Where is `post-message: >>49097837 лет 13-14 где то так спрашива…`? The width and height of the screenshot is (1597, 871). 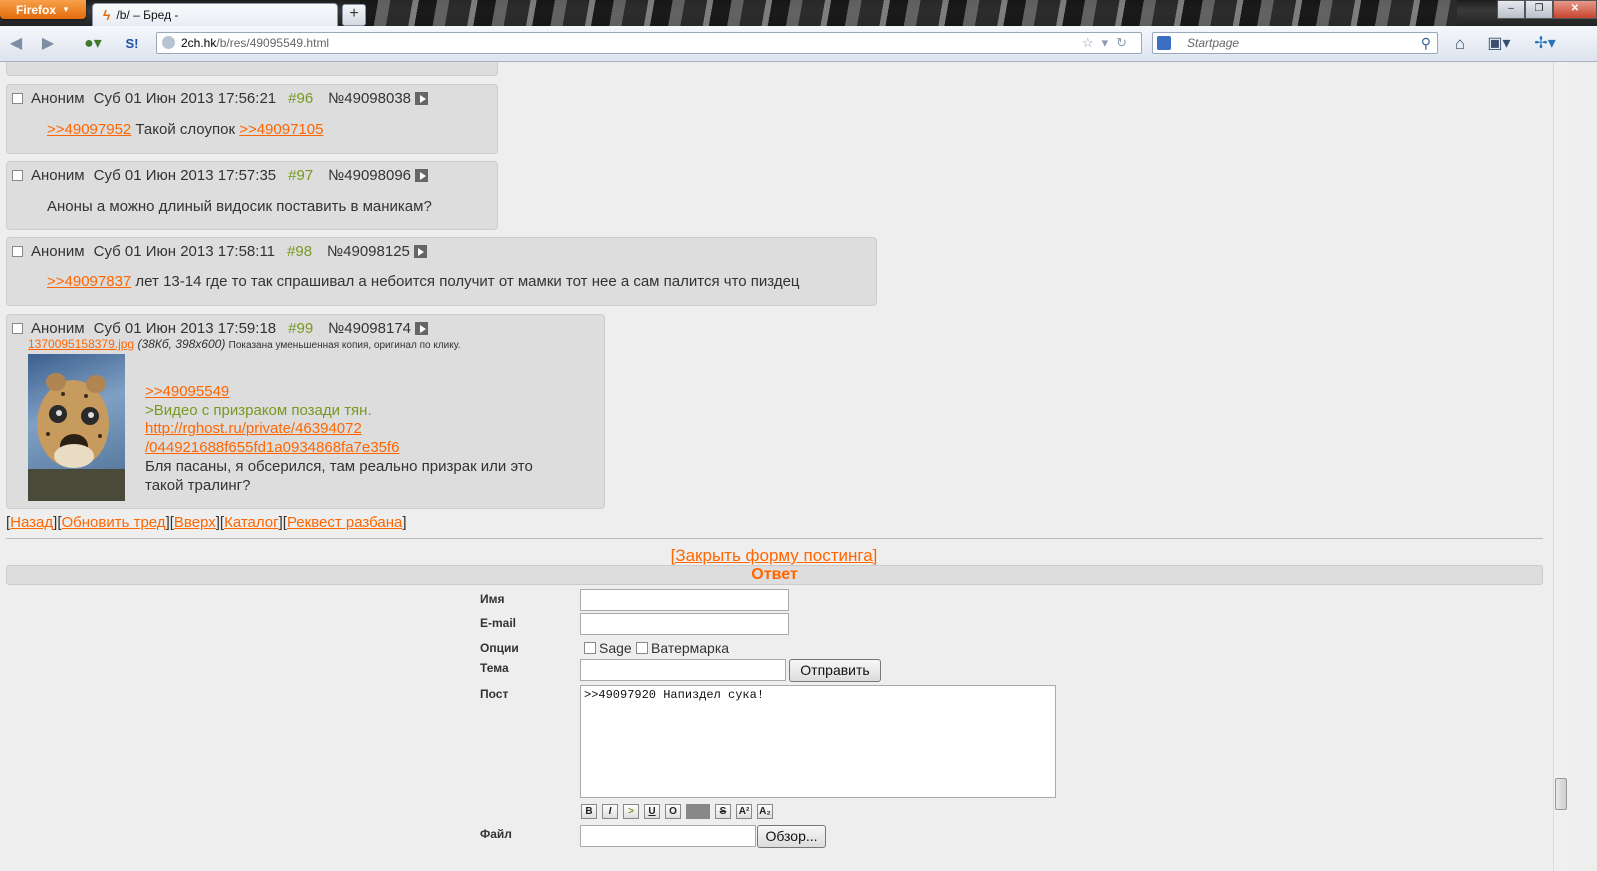
post-message: >>49097837 лет 13-14 где то так спрашива… is located at coordinates (423, 281).